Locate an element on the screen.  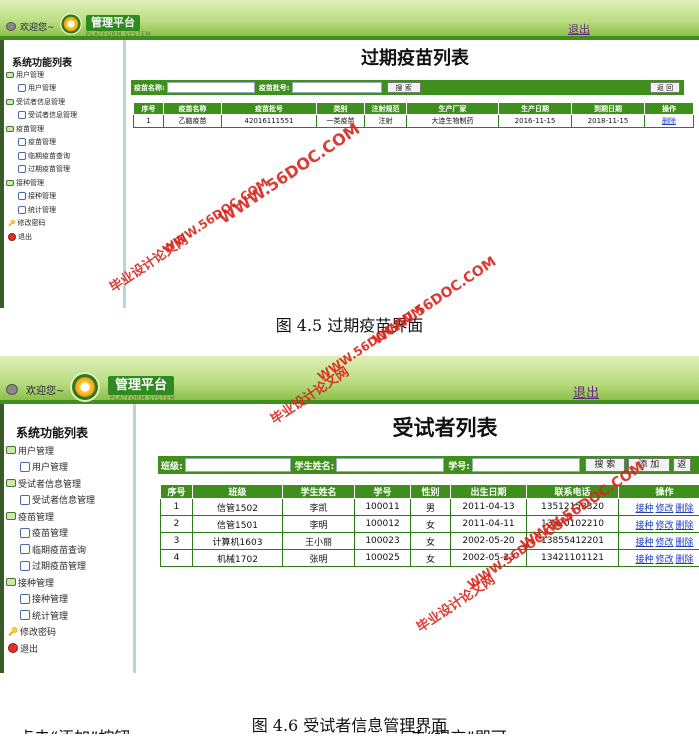
sidebar-item-label: 临期疫苗查询 is located at coordinates (59, 549).